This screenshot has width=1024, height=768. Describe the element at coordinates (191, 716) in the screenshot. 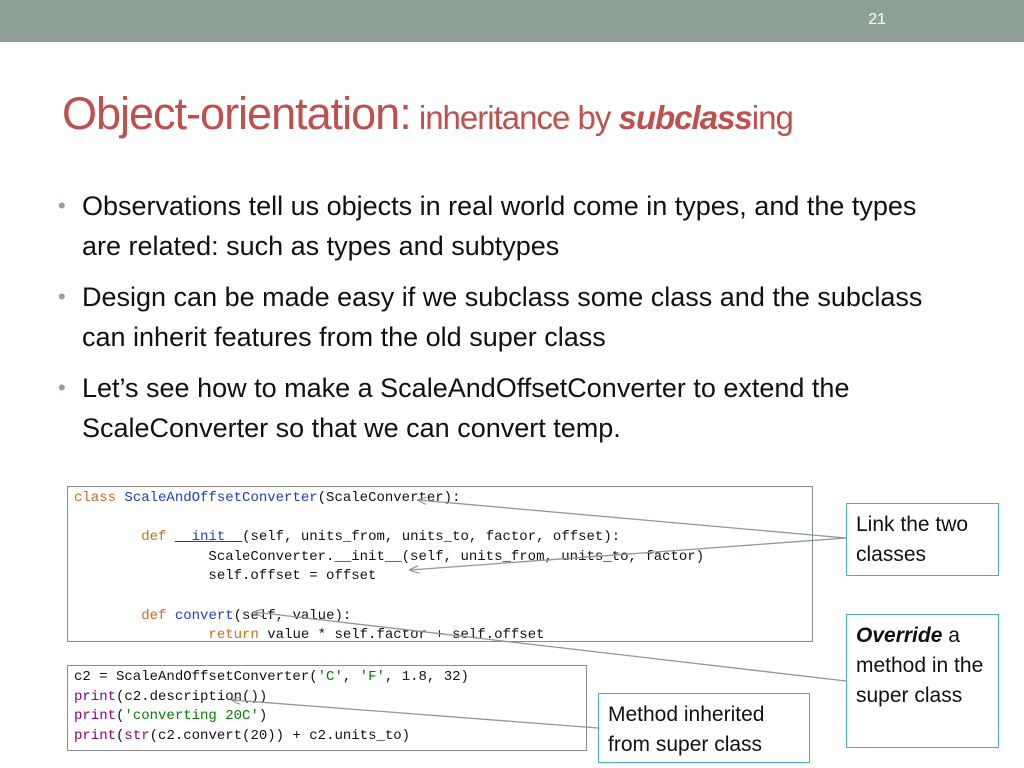

I see `code-string: 'converting 20C'` at that location.